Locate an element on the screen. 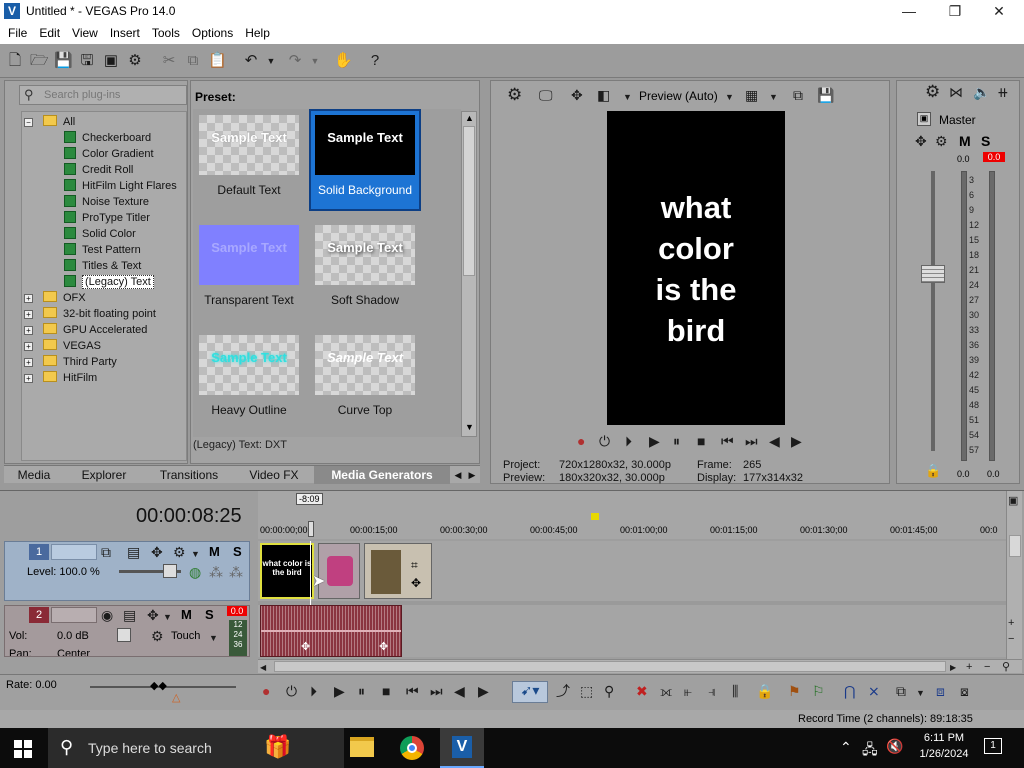  scroll-down-icon: ▼ is located at coordinates (469, 427).